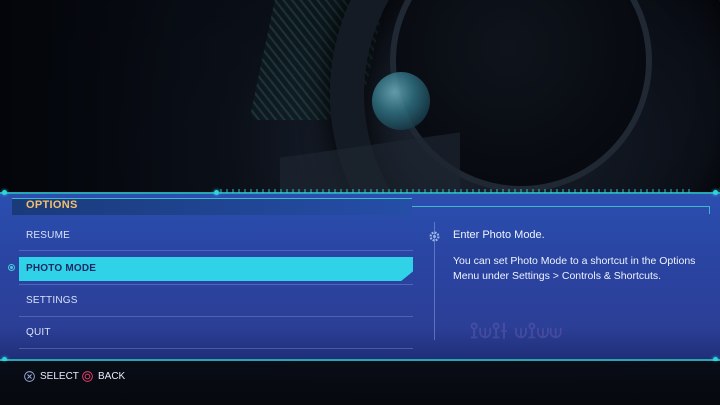  Describe the element at coordinates (434, 236) in the screenshot. I see `gear-icon` at that location.